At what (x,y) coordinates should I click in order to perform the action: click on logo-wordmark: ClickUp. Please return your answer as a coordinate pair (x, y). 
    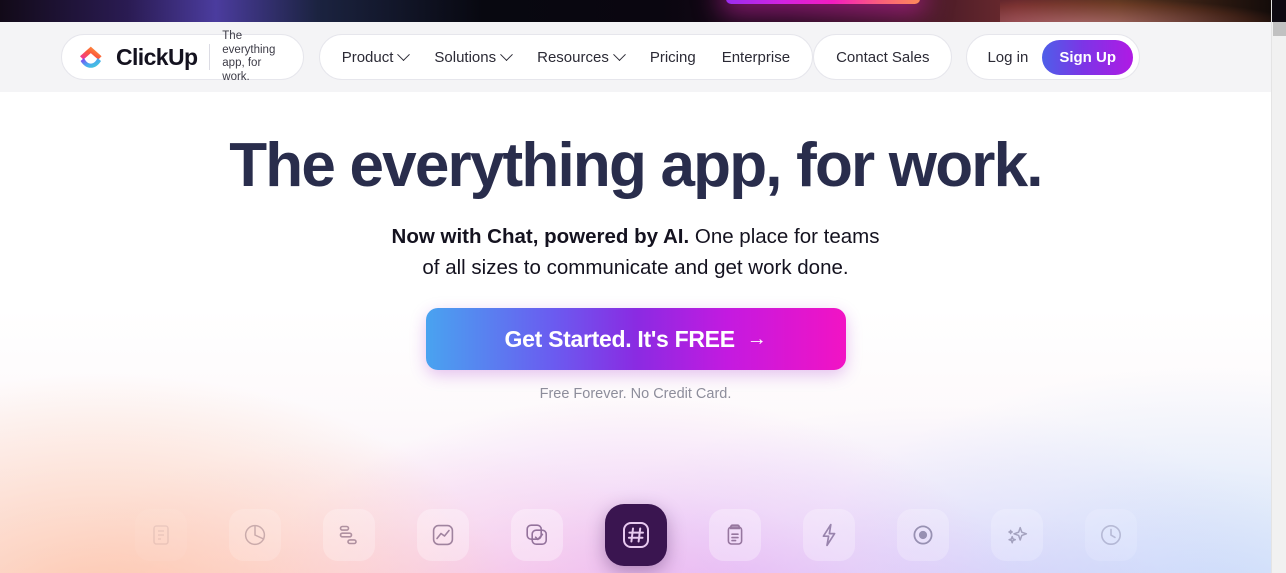
    Looking at the image, I should click on (157, 56).